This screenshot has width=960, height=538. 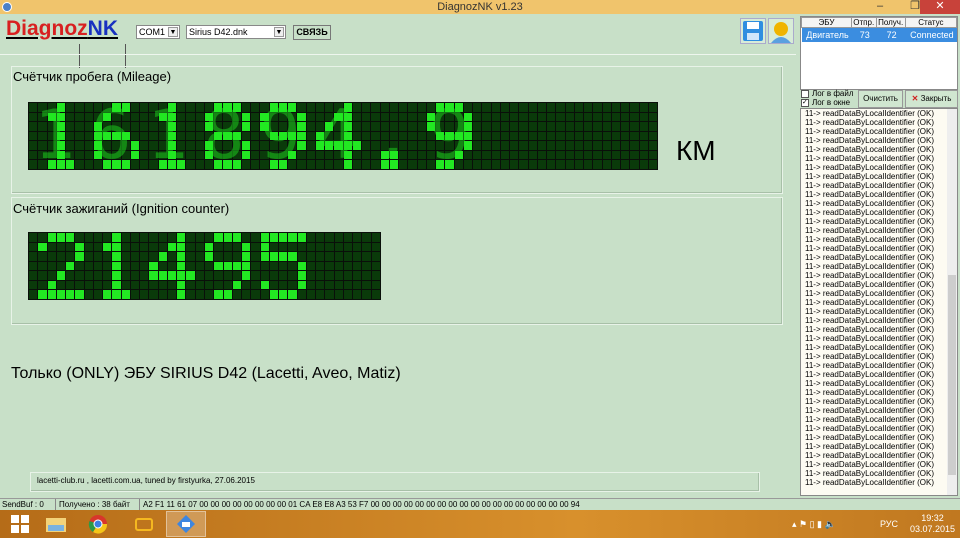 I want to click on connect-button: СВЯЗЬ, so click(x=312, y=32).